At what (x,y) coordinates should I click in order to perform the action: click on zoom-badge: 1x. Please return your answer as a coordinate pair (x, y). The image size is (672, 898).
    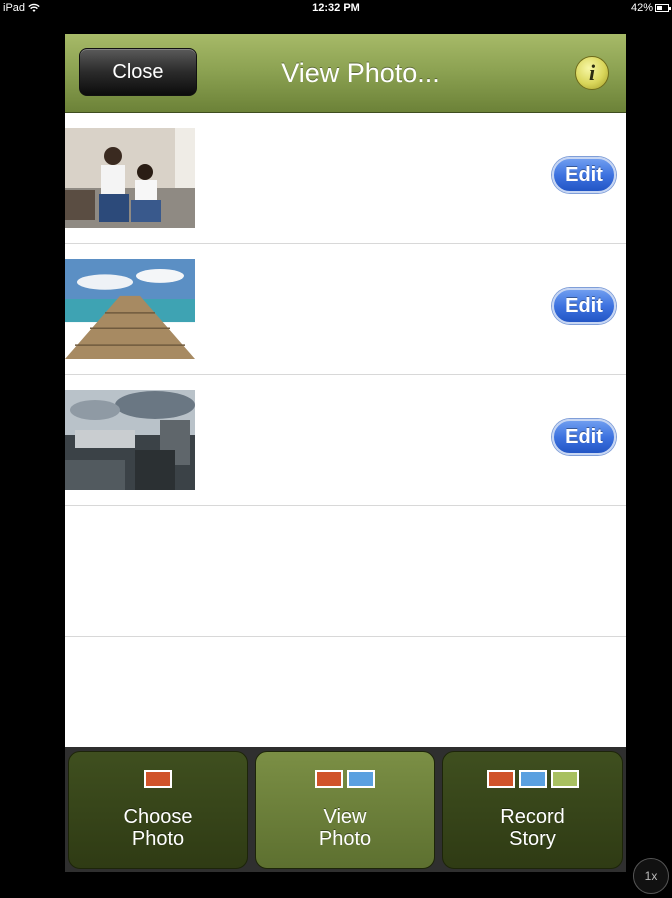
    Looking at the image, I should click on (651, 876).